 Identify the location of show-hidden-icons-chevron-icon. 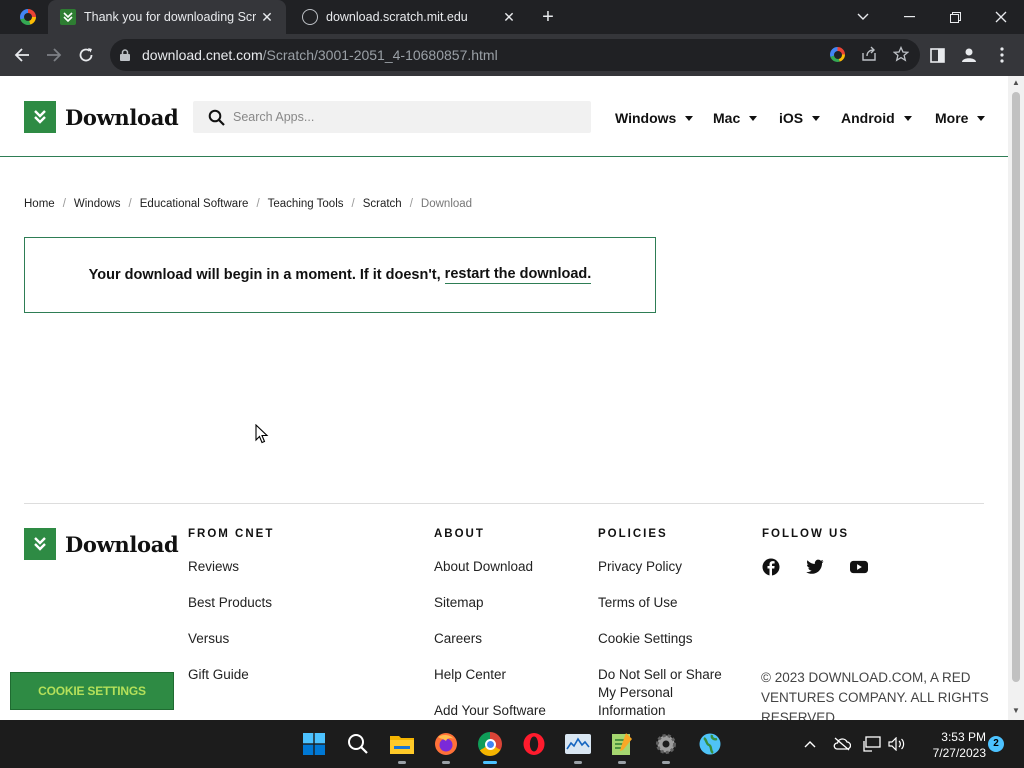
(810, 744).